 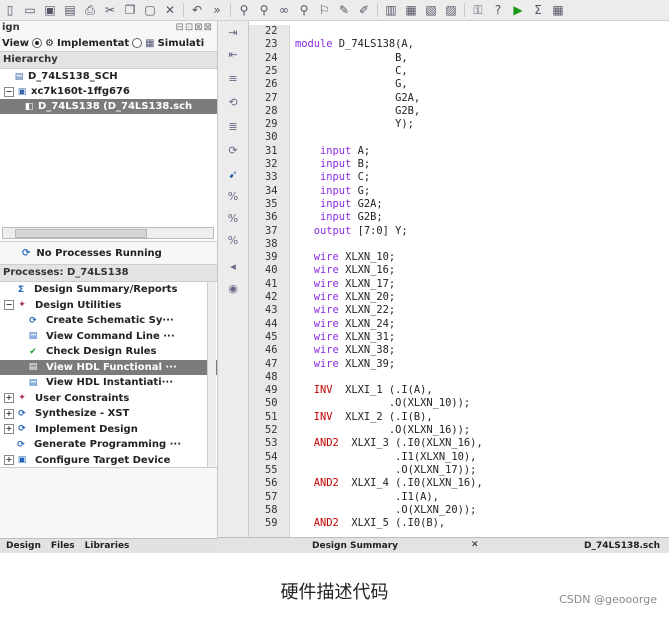 What do you see at coordinates (233, 175) in the screenshot?
I see `pin-icon: ➹` at bounding box center [233, 175].